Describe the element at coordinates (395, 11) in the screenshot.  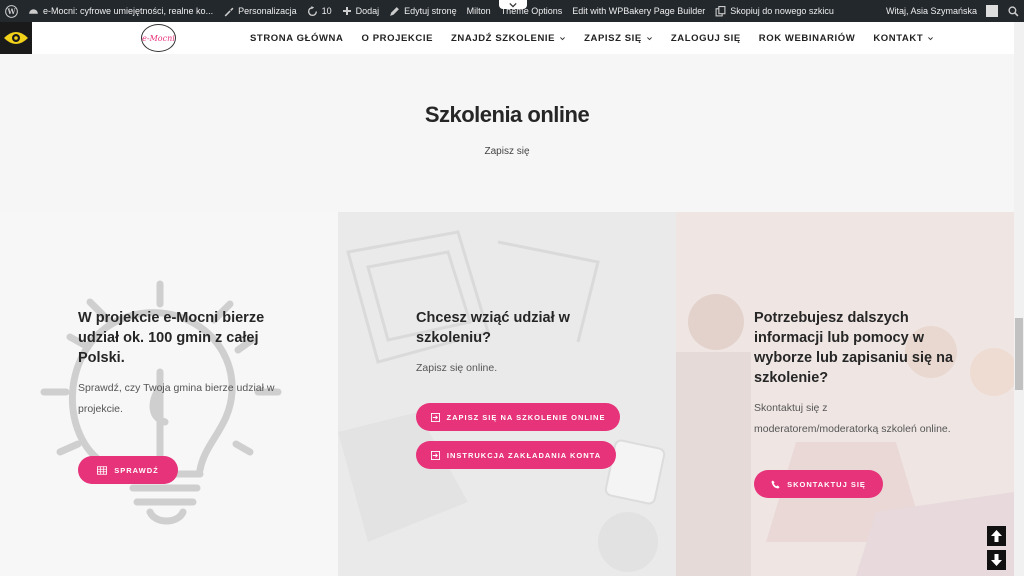
I see `pencil-icon` at that location.